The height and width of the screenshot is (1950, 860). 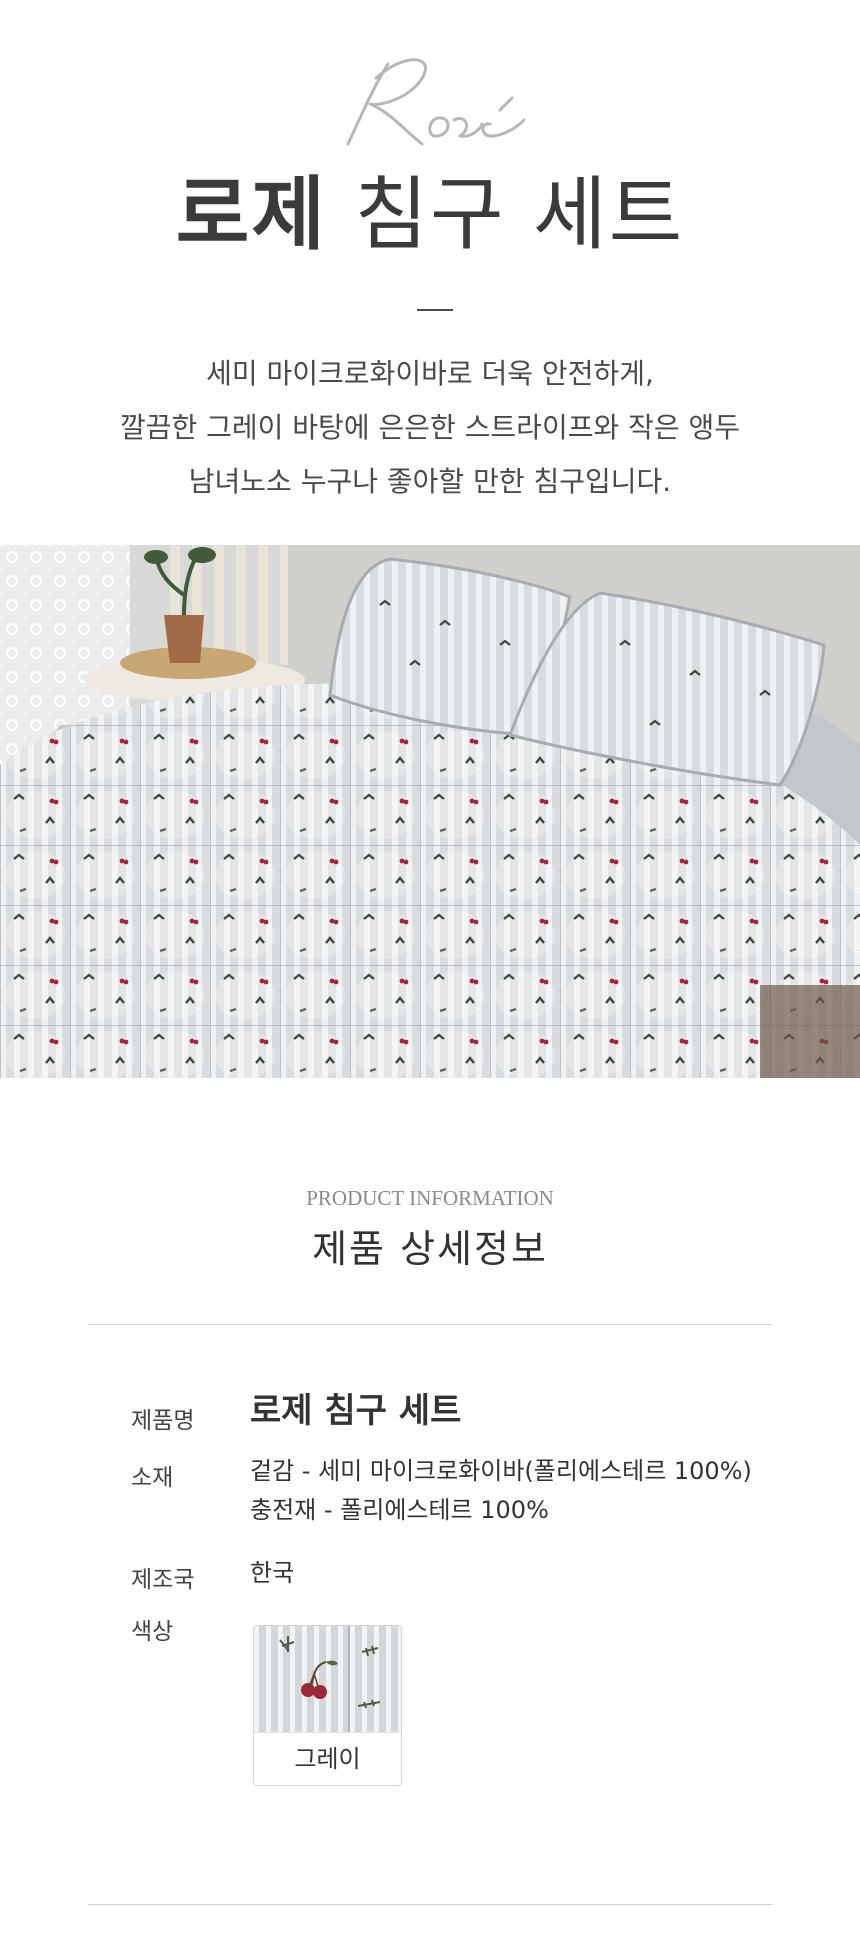 I want to click on spec-label: 제품명, so click(x=163, y=1421).